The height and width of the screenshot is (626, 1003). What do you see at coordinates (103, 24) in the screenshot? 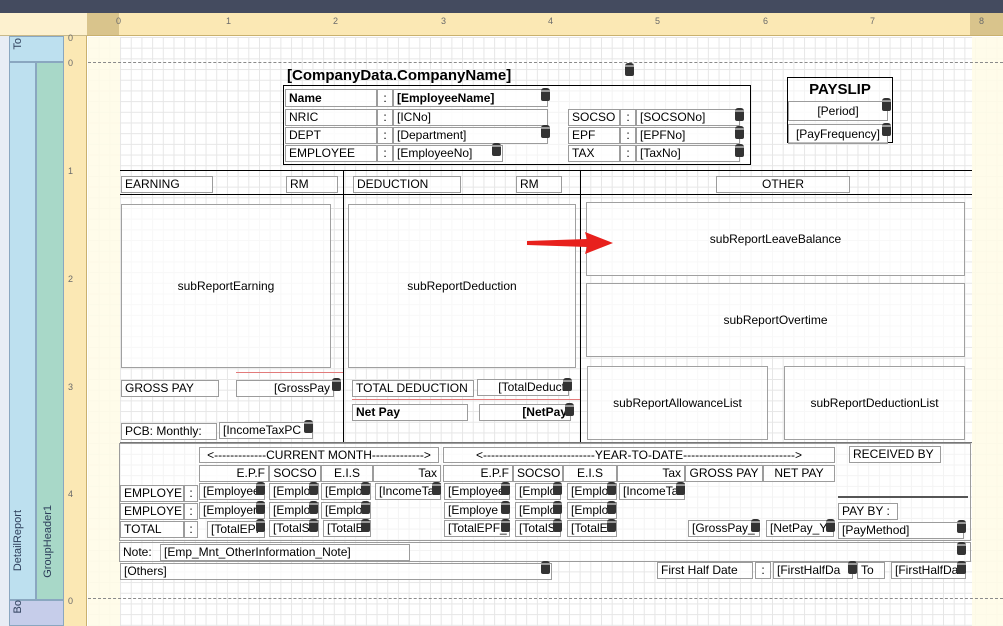
I see `ruler-left-margin` at bounding box center [103, 24].